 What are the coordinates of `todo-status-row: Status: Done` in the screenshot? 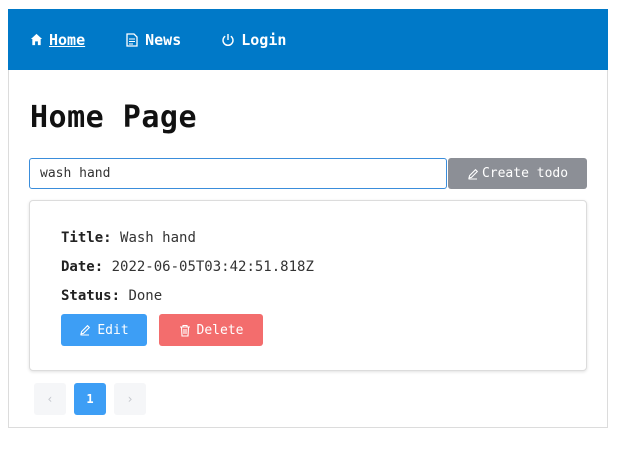 It's located at (111, 296).